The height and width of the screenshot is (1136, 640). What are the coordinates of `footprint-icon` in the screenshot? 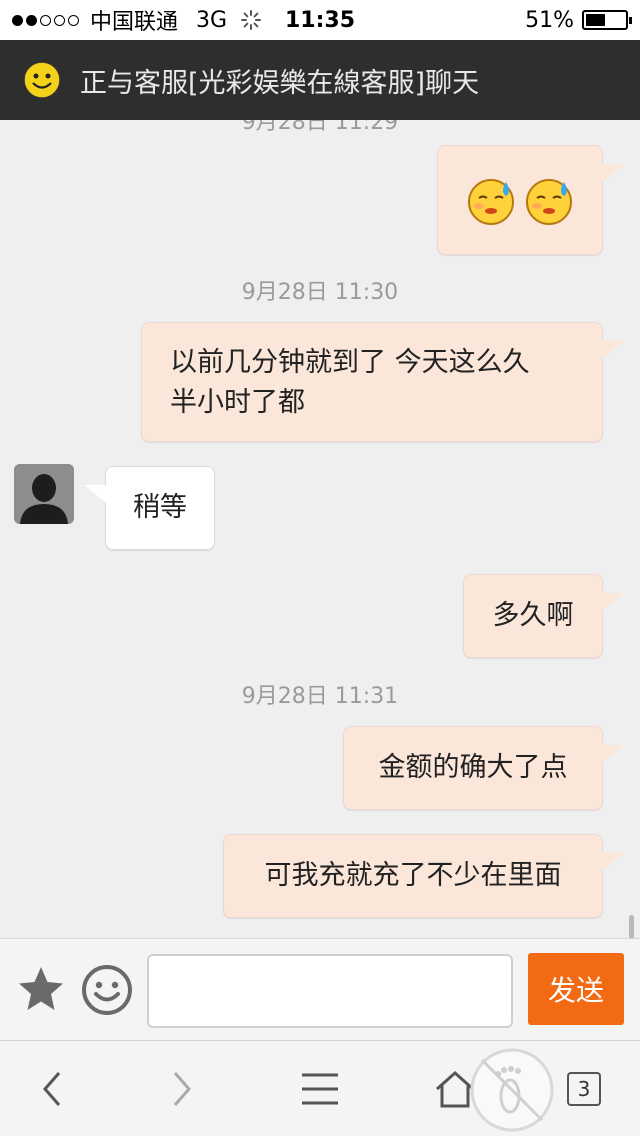 It's located at (512, 1090).